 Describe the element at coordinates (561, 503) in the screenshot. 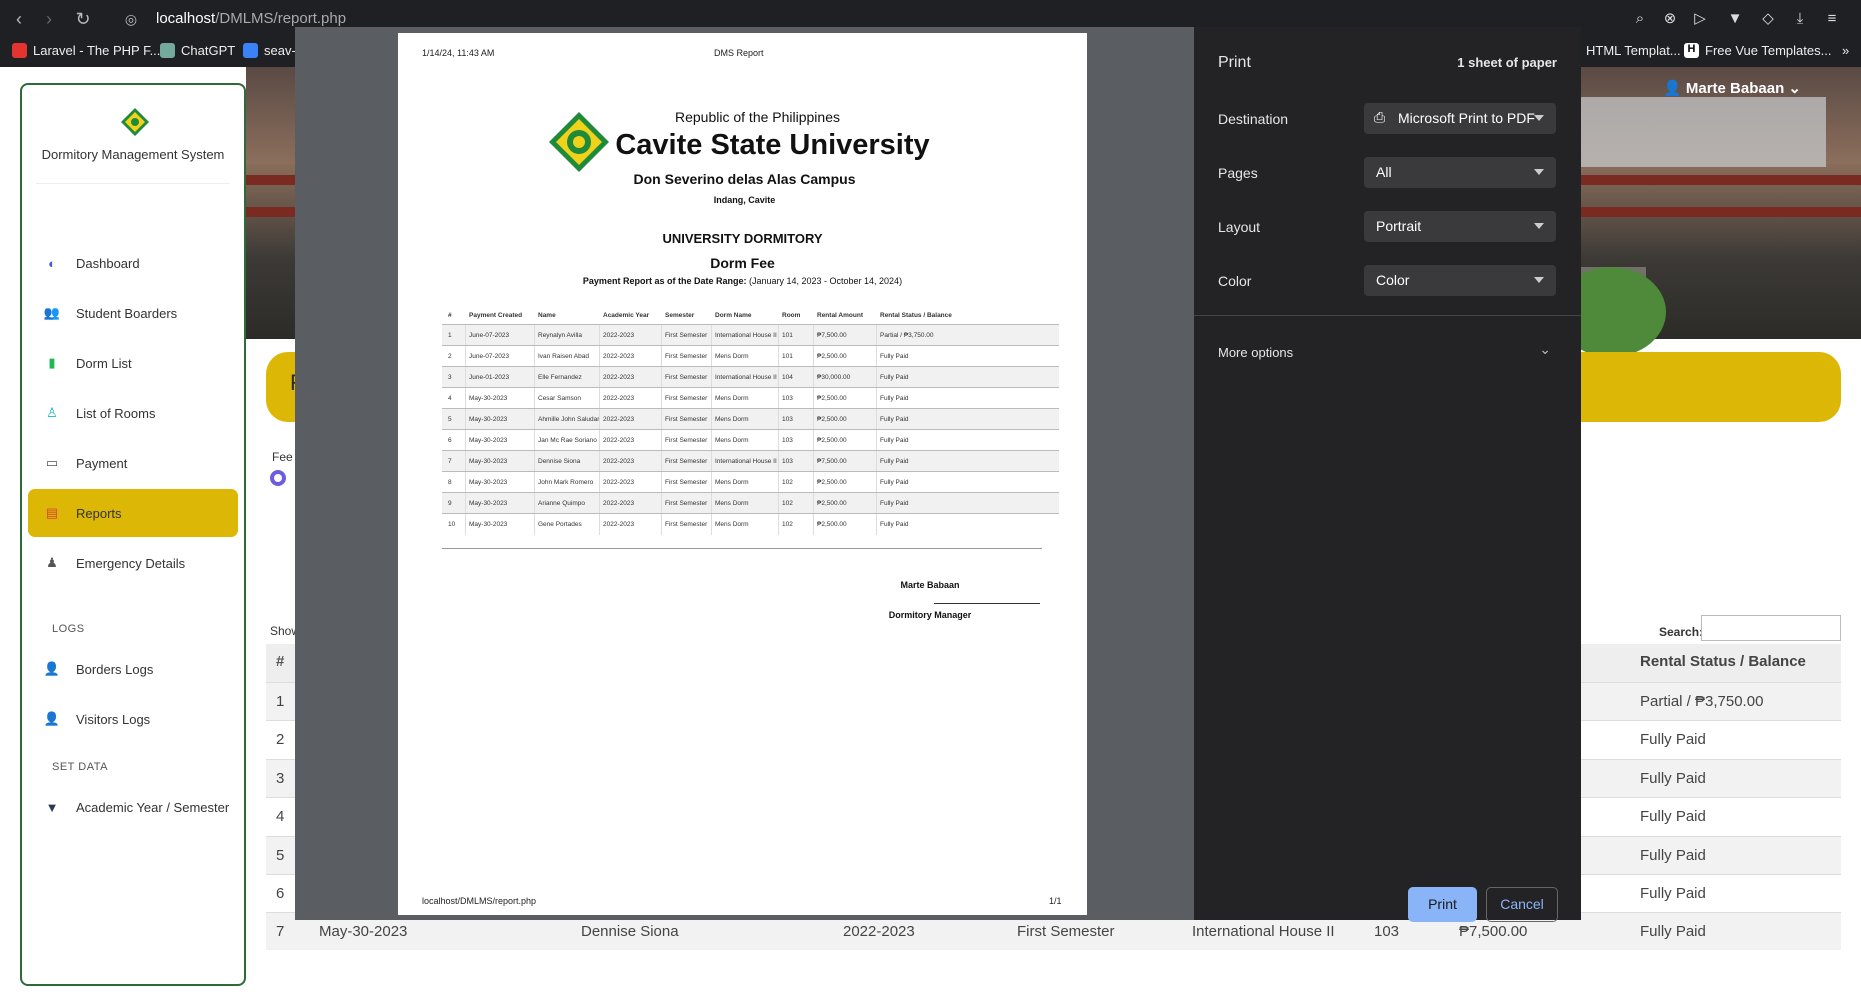

I see `report-table-cell: Arianne Quimpo` at that location.